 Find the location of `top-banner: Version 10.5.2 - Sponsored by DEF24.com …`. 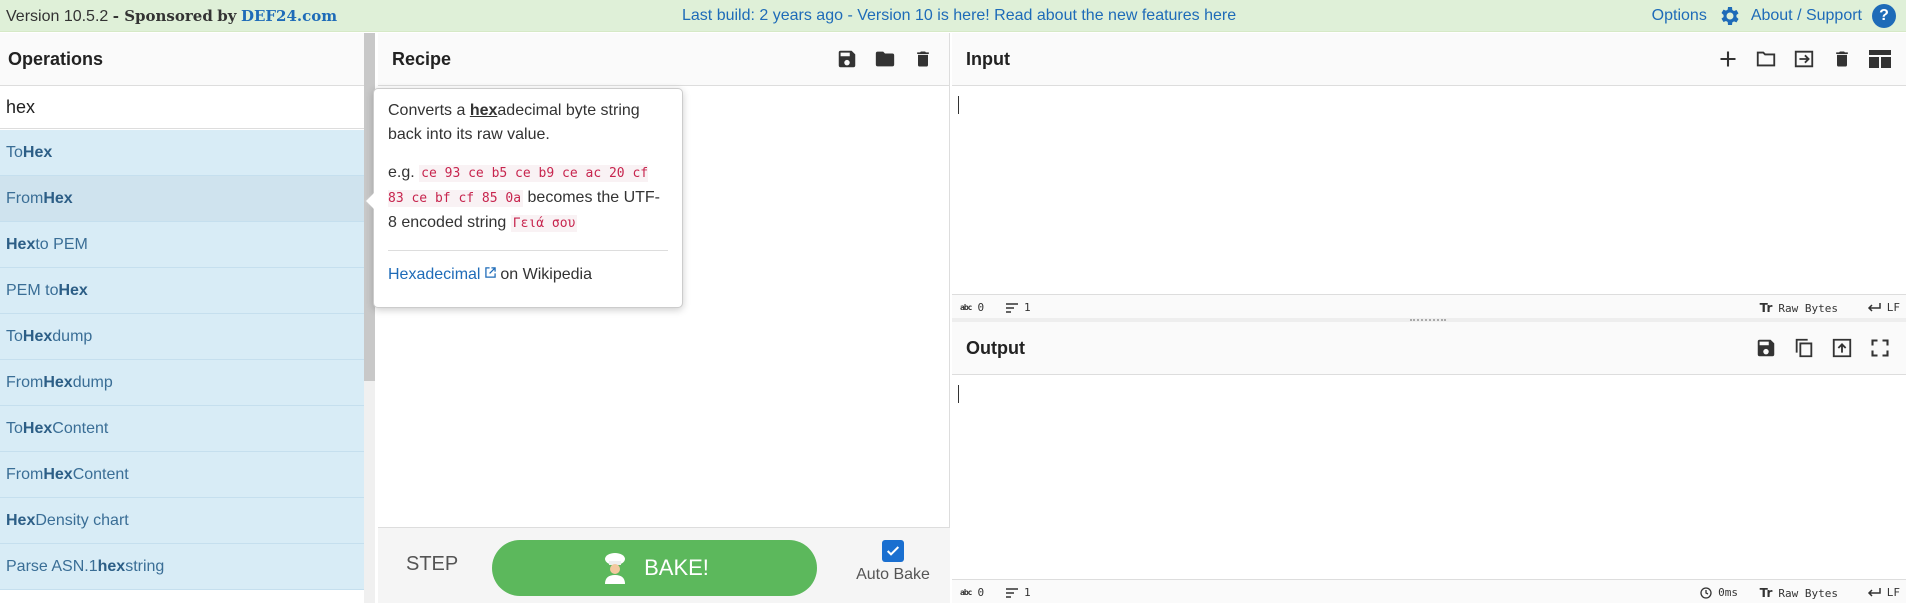

top-banner: Version 10.5.2 - Sponsored by DEF24.com … is located at coordinates (953, 16).